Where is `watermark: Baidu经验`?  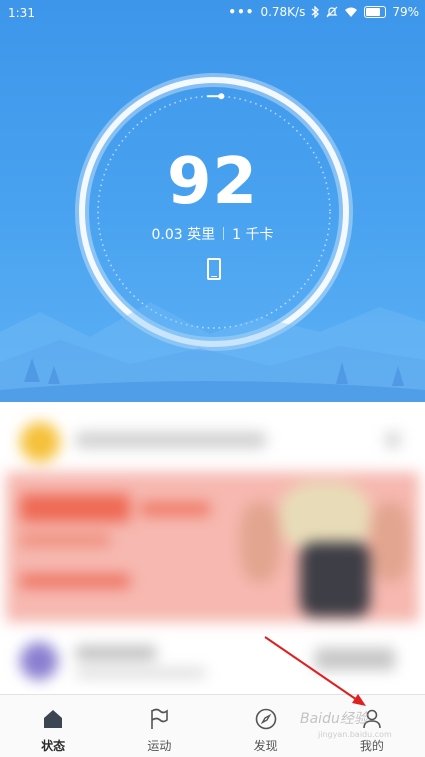
watermark: Baidu经验 is located at coordinates (334, 719).